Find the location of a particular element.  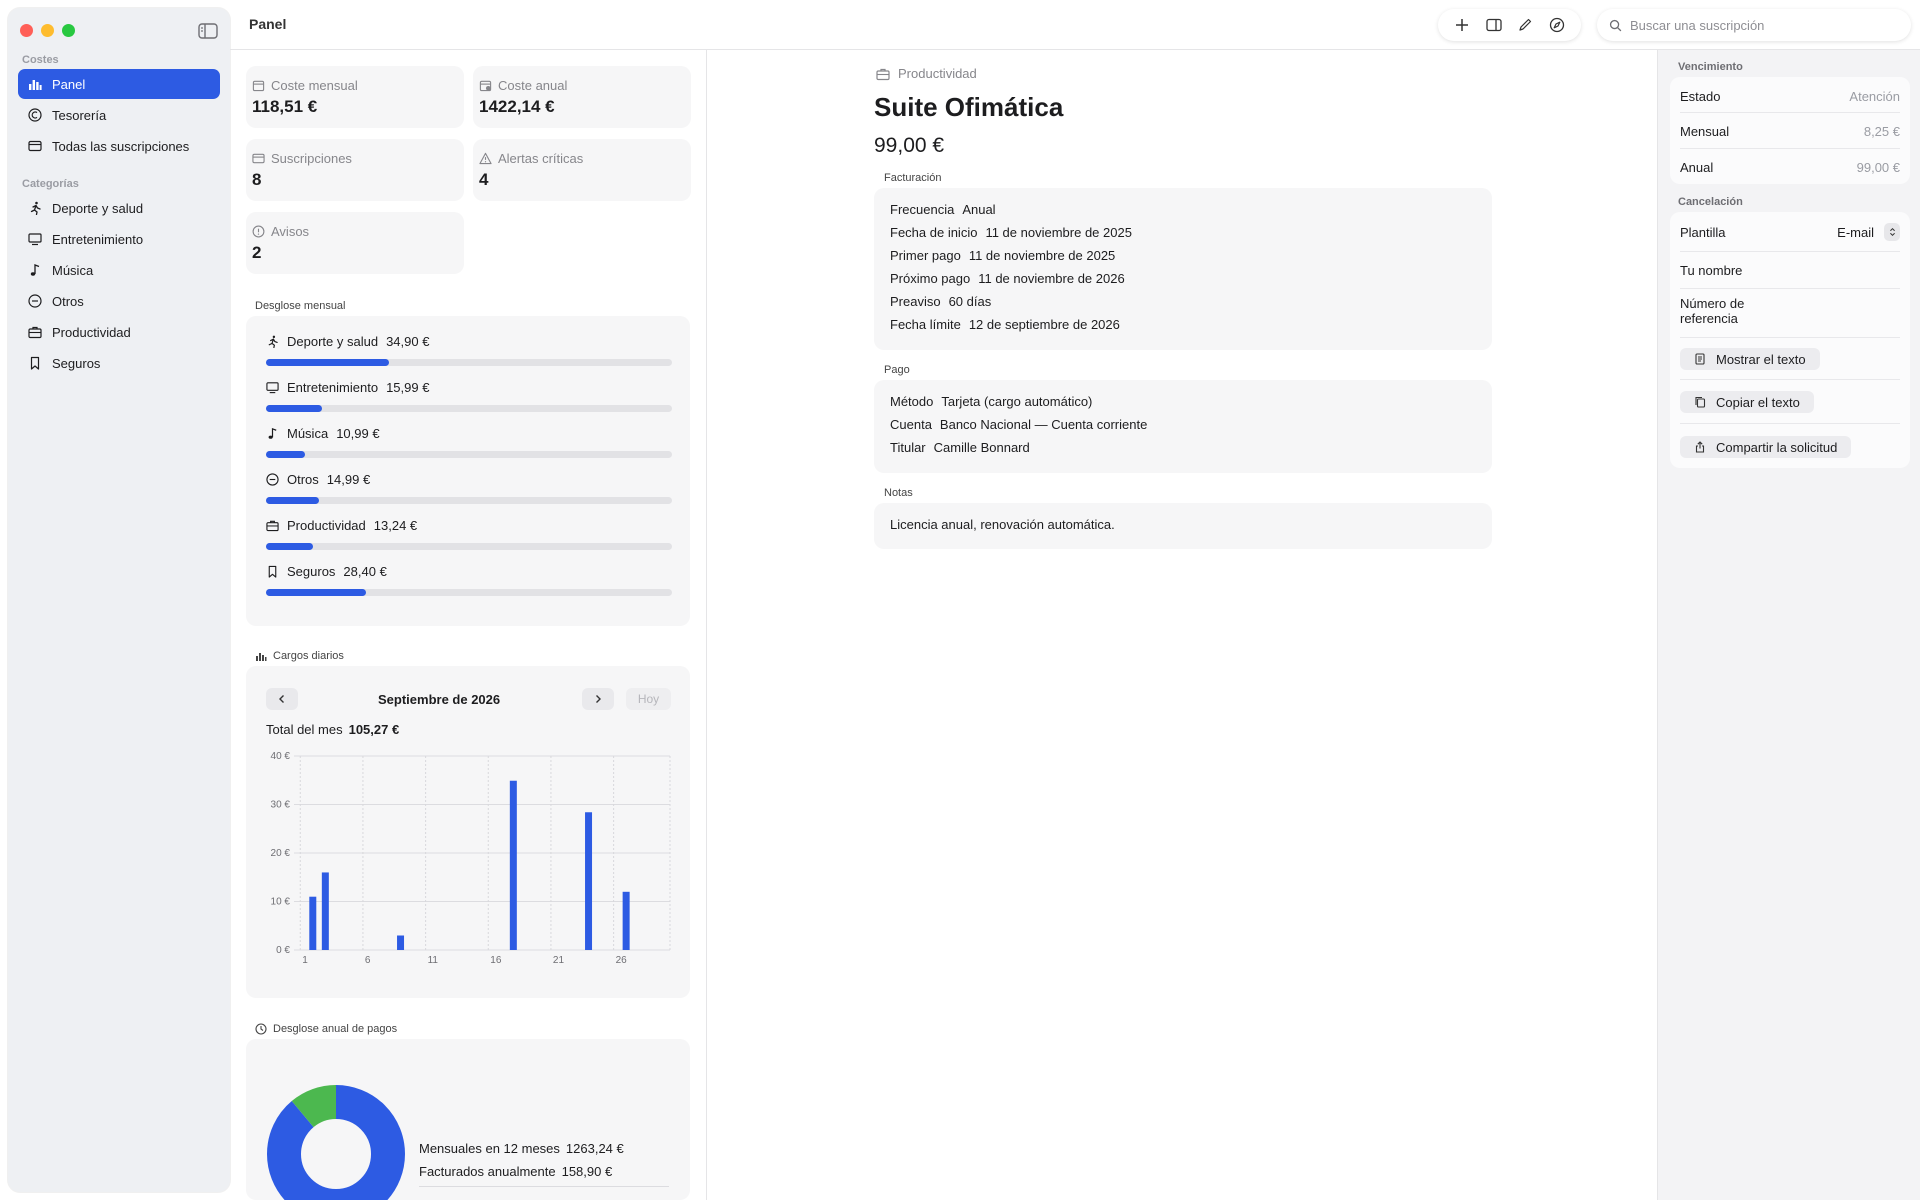

music-note-icon is located at coordinates (35, 270).